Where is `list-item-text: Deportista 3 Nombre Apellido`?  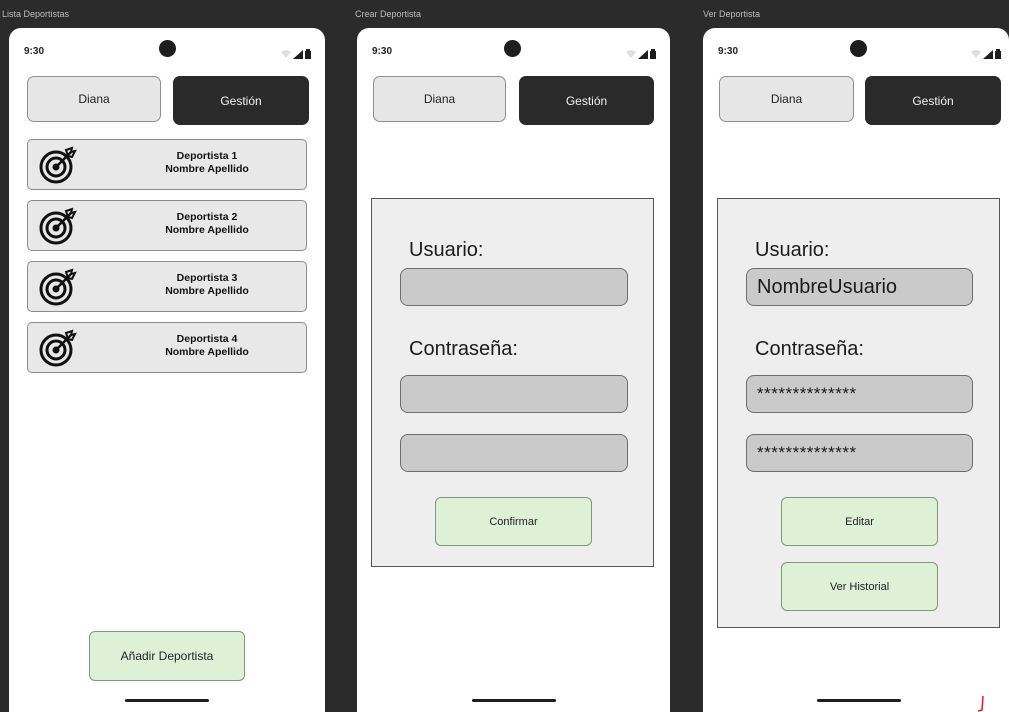
list-item-text: Deportista 3 Nombre Apellido is located at coordinates (207, 285).